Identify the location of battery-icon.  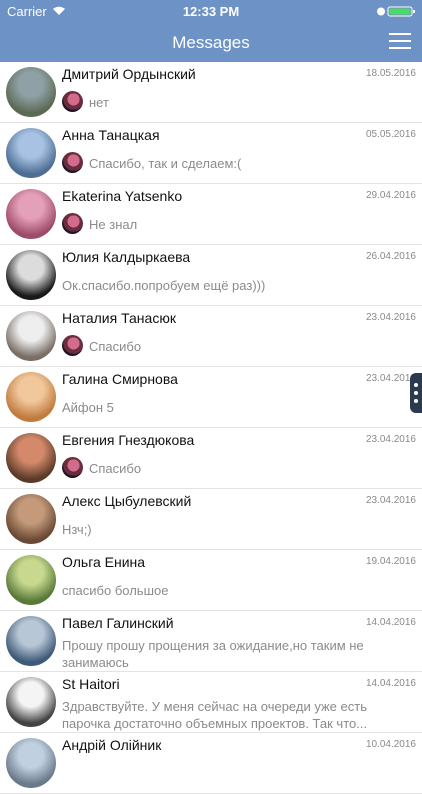
(396, 11).